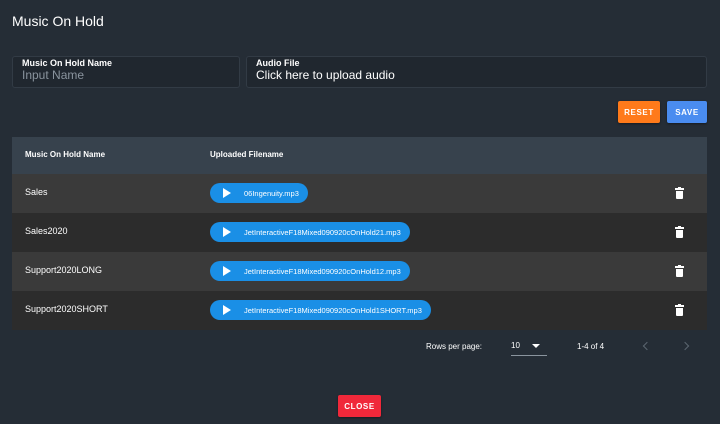 This screenshot has width=720, height=424. What do you see at coordinates (271, 193) in the screenshot?
I see `row-filename: 06Ingenuity.mp3` at bounding box center [271, 193].